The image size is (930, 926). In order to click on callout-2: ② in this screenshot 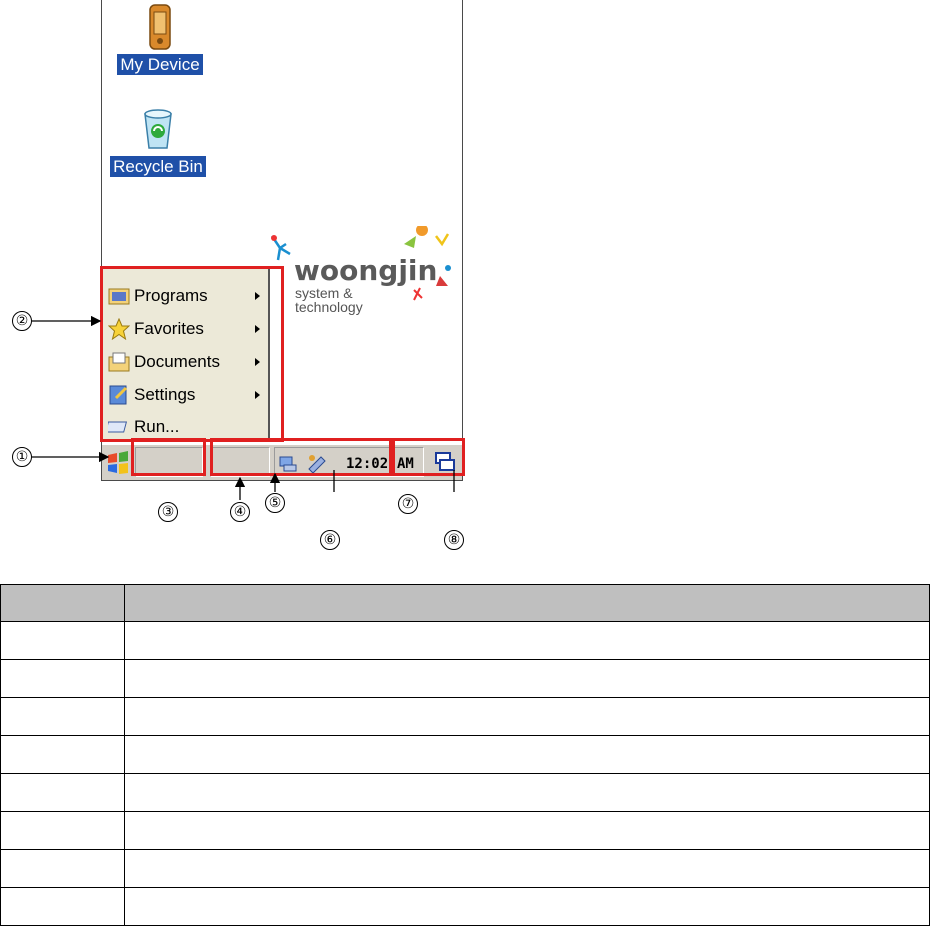, I will do `click(22, 321)`.